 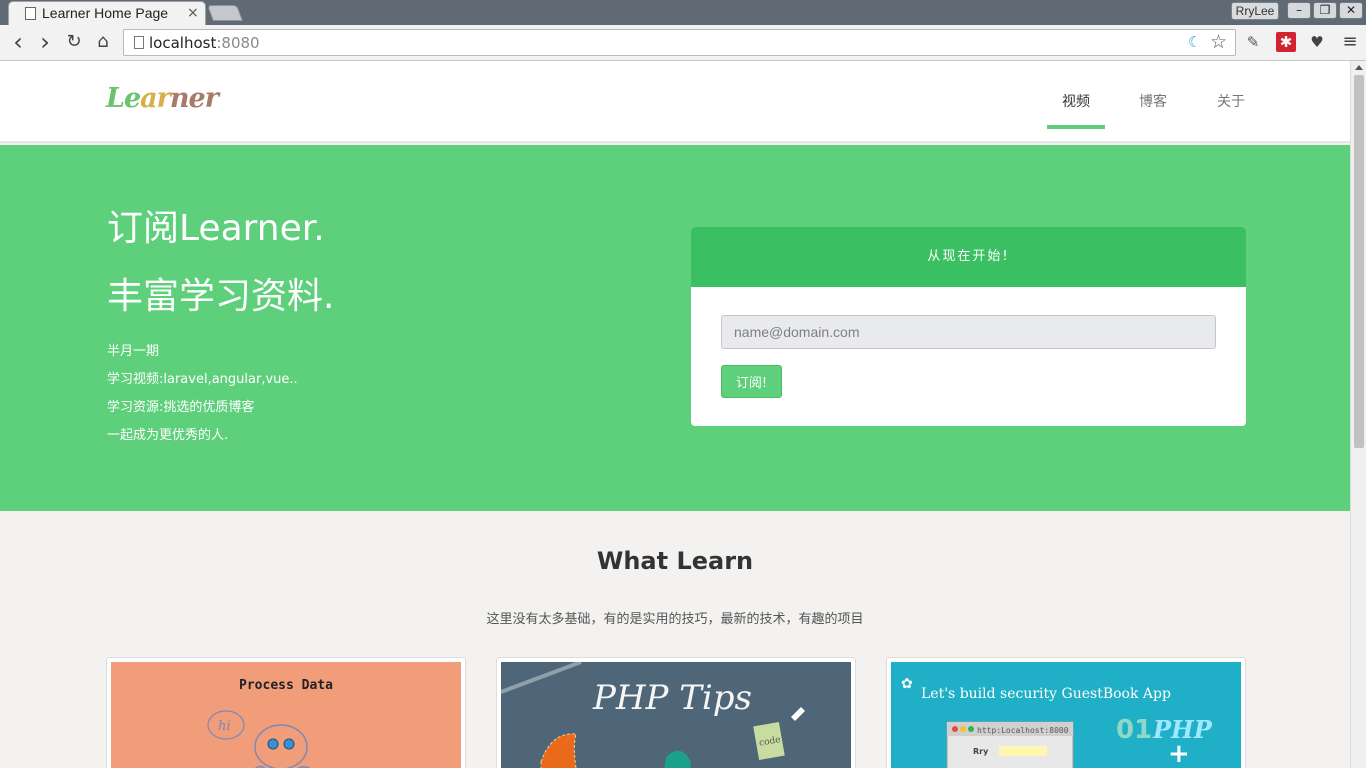 I want to click on hero-headline-1: 订阅Learner., so click(x=216, y=228).